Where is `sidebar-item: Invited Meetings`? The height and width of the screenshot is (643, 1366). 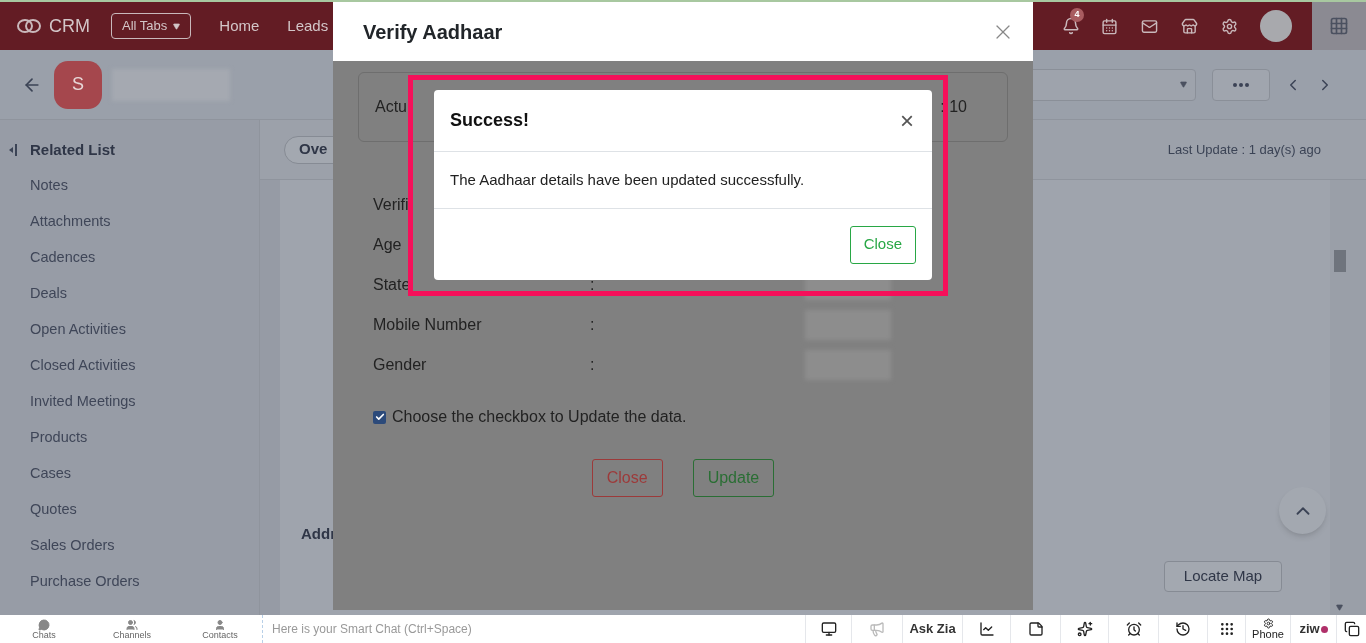 sidebar-item: Invited Meetings is located at coordinates (144, 402).